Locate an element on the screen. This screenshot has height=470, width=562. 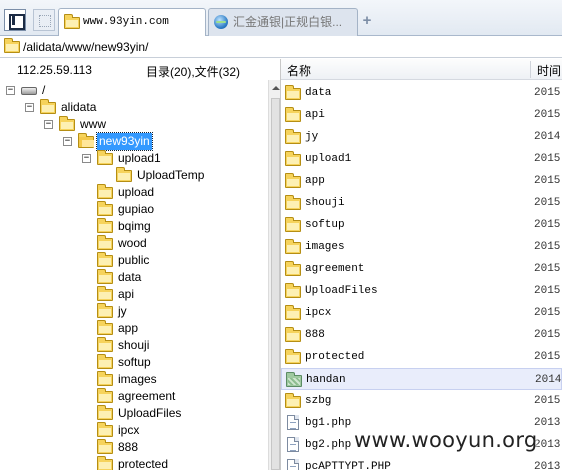
blank-tab-button is located at coordinates (44, 20).